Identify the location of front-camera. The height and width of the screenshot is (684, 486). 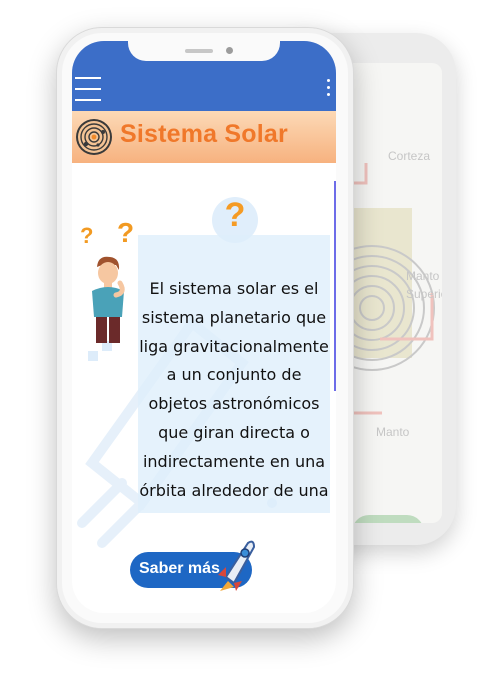
(229, 50).